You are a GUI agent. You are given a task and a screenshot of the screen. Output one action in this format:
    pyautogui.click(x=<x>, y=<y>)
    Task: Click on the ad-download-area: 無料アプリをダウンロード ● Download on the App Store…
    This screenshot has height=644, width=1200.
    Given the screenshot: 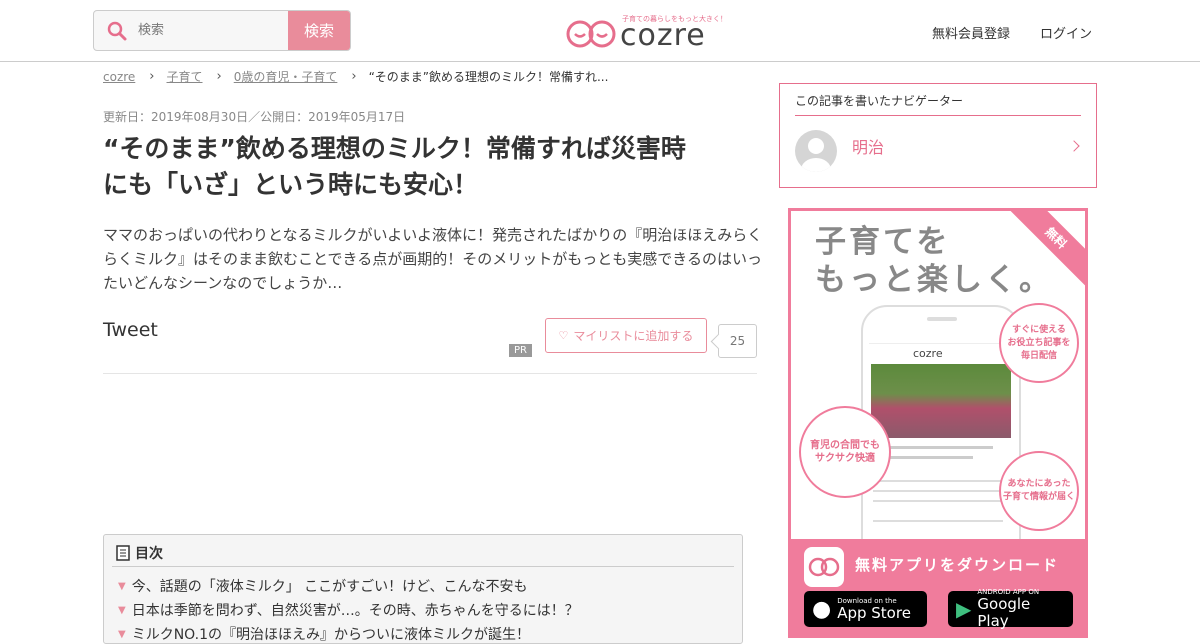 What is the action you would take?
    pyautogui.click(x=938, y=587)
    